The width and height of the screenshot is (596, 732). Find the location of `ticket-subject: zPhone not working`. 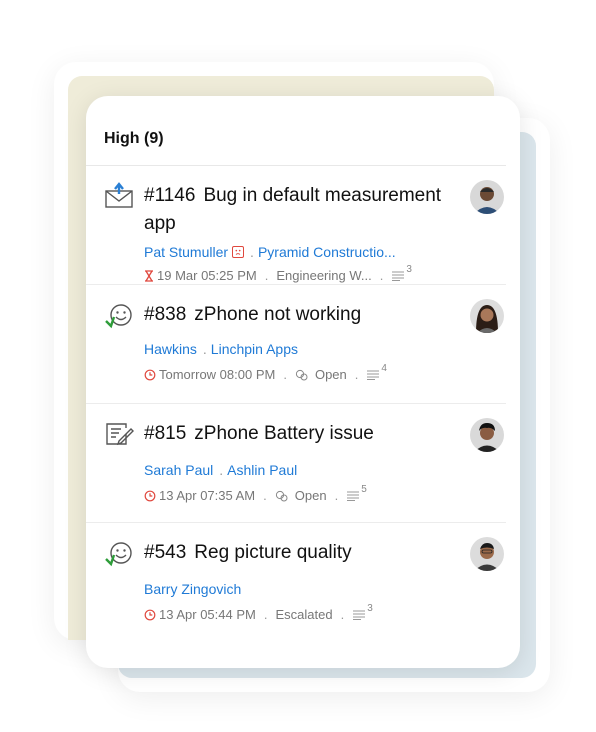

ticket-subject: zPhone not working is located at coordinates (278, 314).